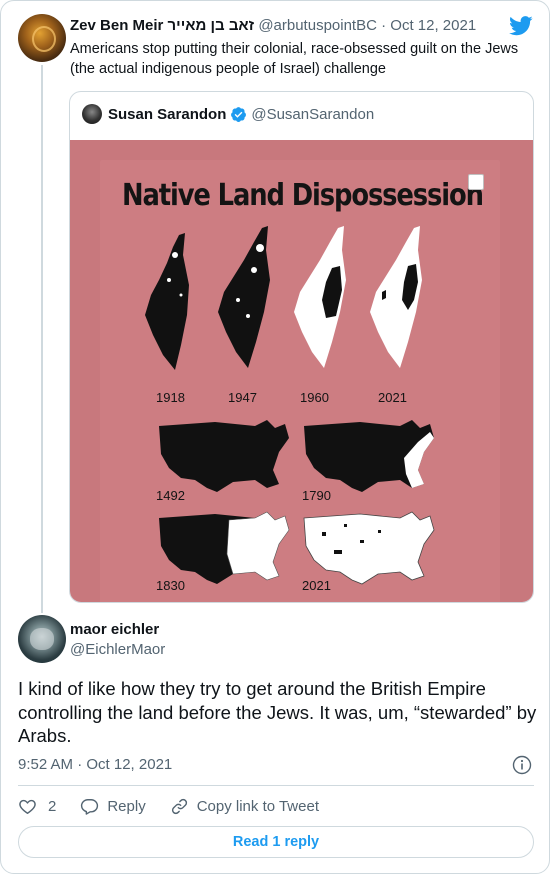 The width and height of the screenshot is (550, 874). I want to click on quoted-tweet-header: Susan Sarandon @SusanSarandon, so click(228, 114).